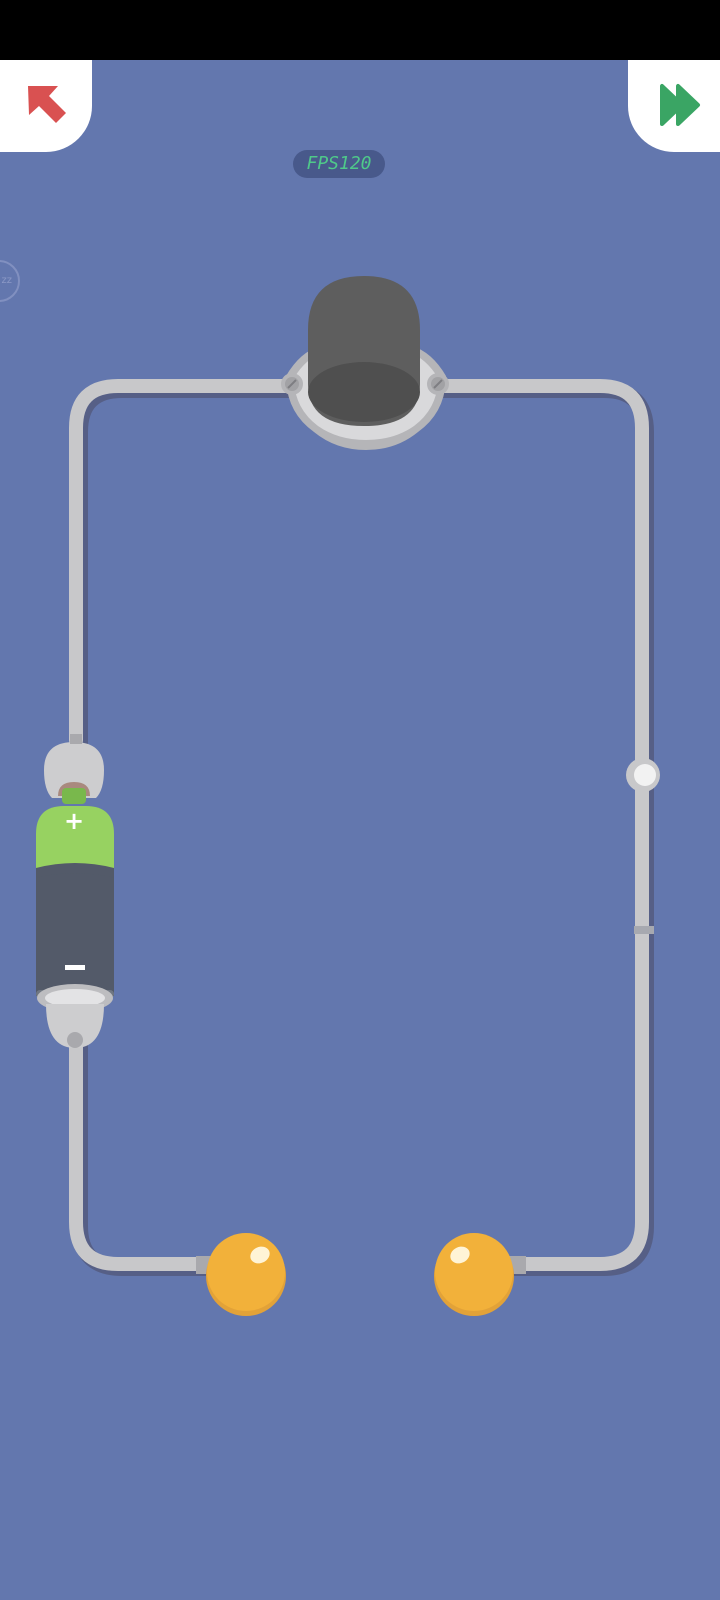 This screenshot has width=720, height=1600. Describe the element at coordinates (643, 775) in the screenshot. I see `switch` at that location.